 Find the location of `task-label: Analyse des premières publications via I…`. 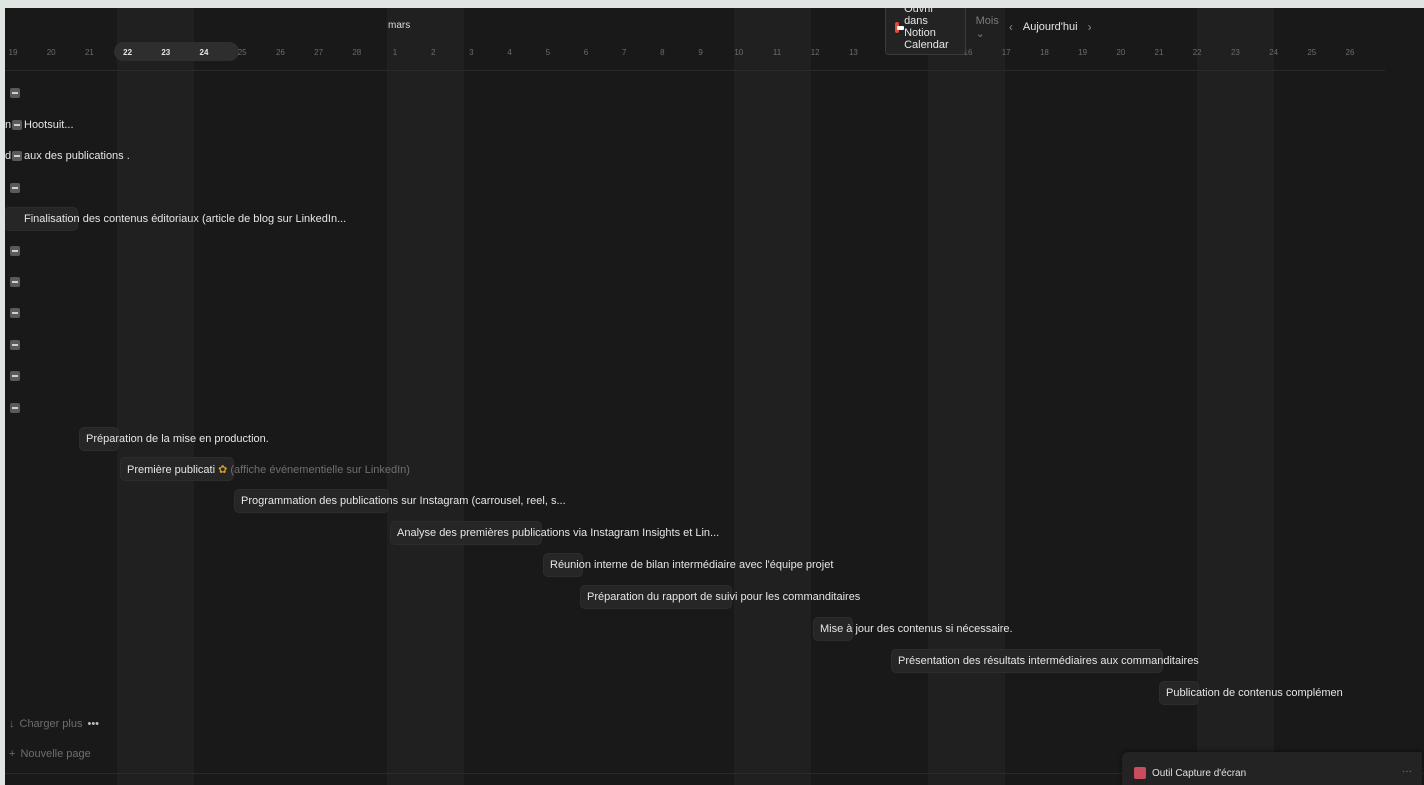

task-label: Analyse des premières publications via I… is located at coordinates (558, 533).